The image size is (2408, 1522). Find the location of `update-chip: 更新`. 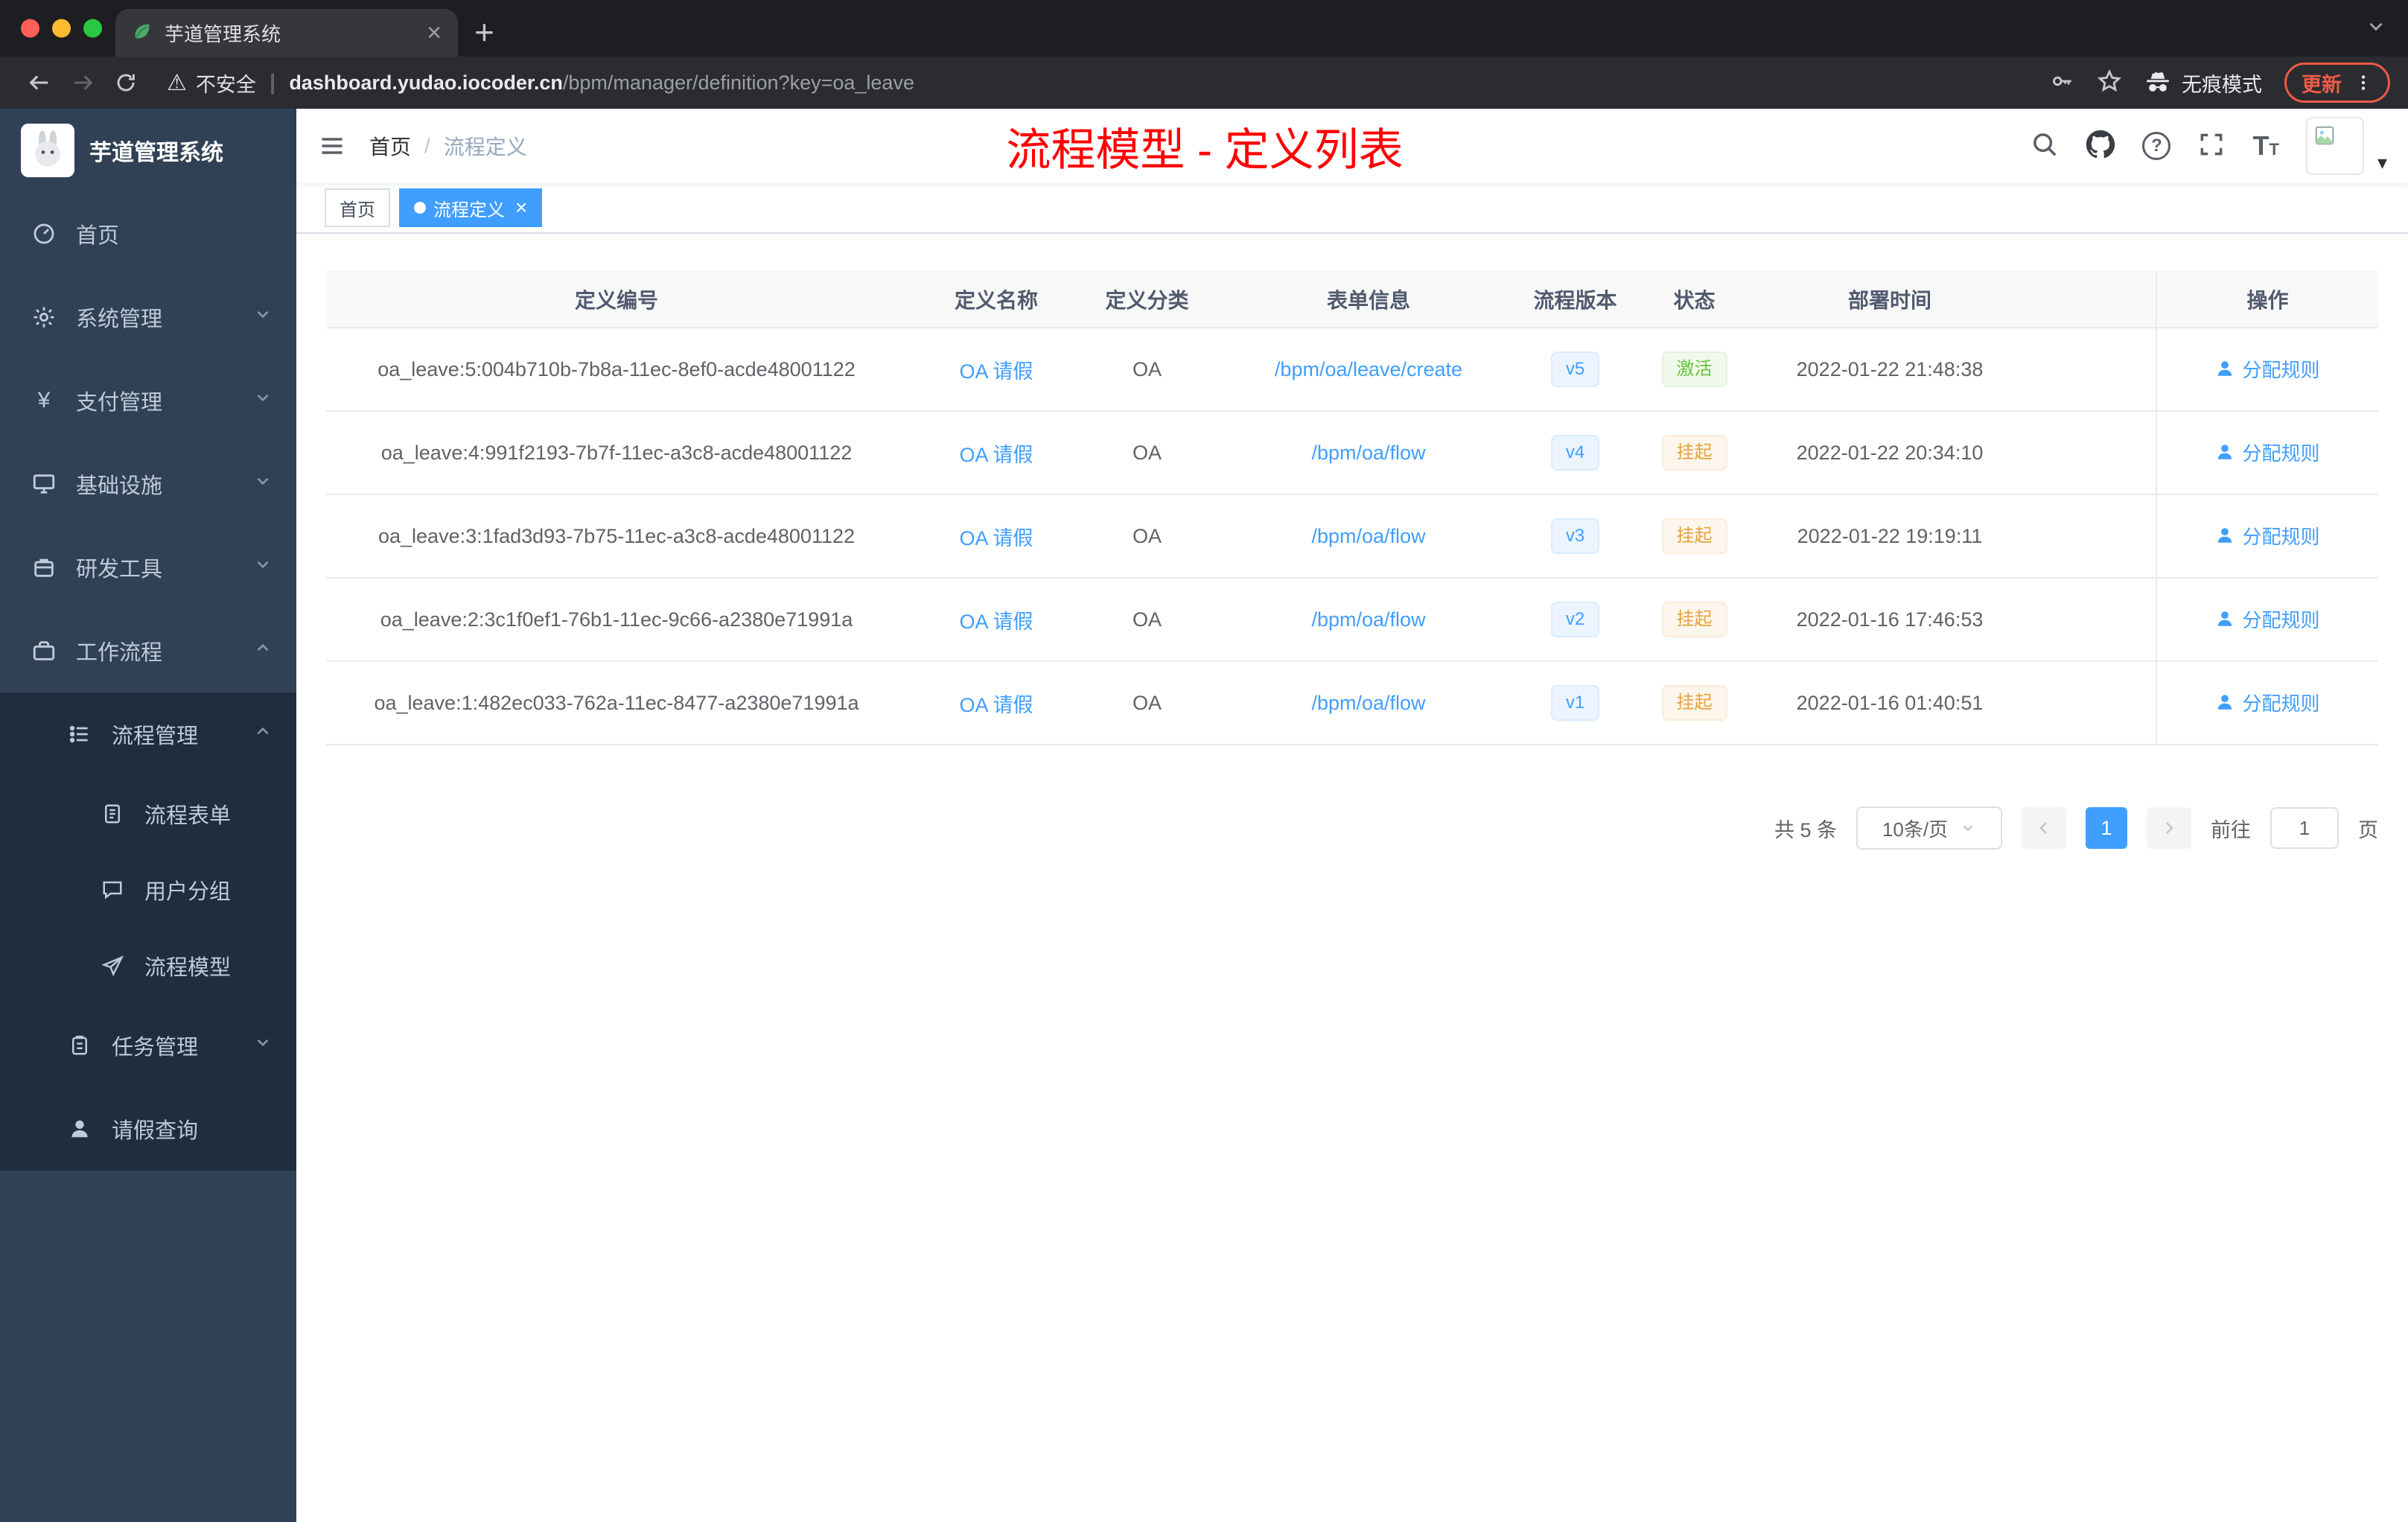

update-chip: 更新 is located at coordinates (2337, 83).